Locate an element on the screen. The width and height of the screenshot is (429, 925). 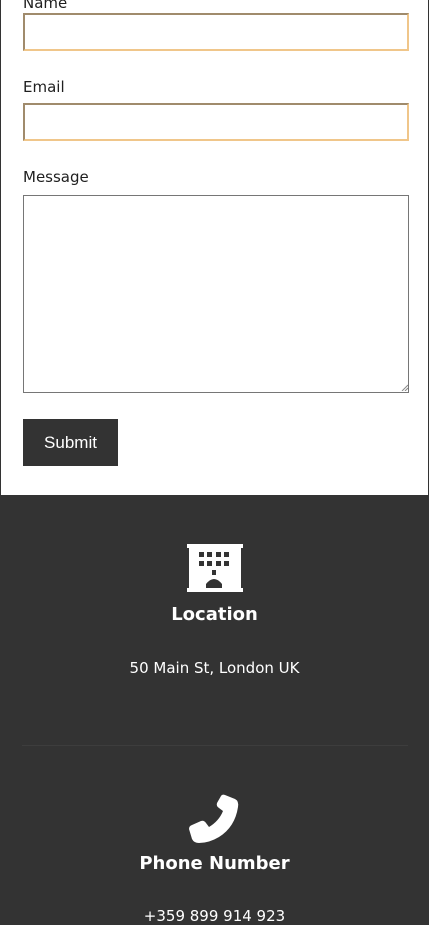
phone-block: Phone Number +359 899 914 923 is located at coordinates (214, 859).